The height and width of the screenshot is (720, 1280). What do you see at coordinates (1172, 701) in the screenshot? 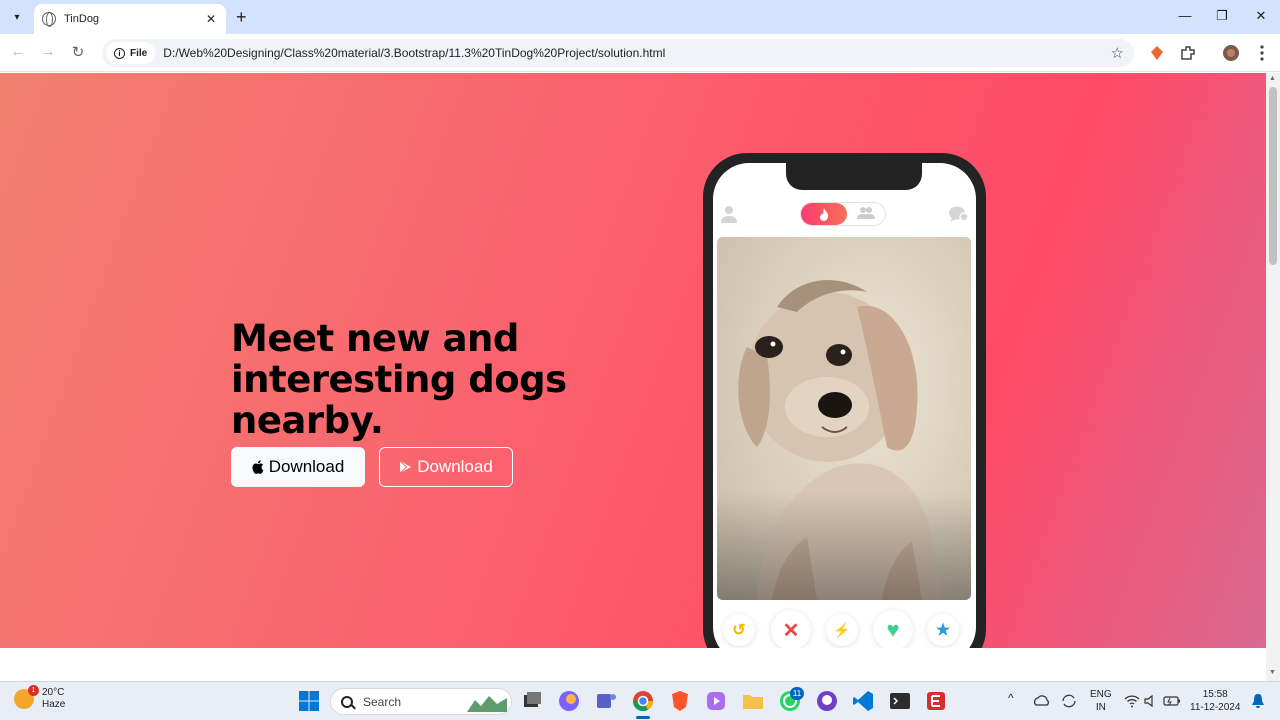
I see `battery-icon` at bounding box center [1172, 701].